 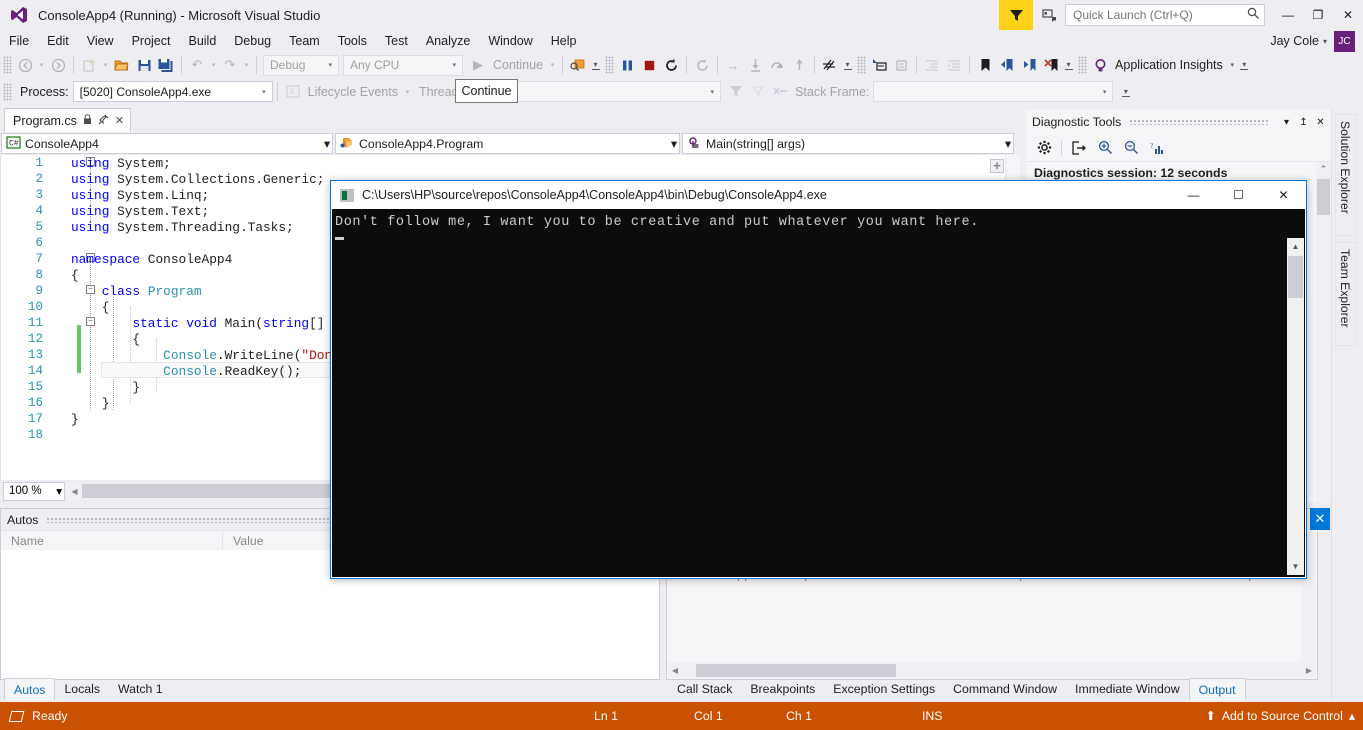 What do you see at coordinates (1295, 566) in the screenshot?
I see `scroll-down-icon: ▼` at bounding box center [1295, 566].